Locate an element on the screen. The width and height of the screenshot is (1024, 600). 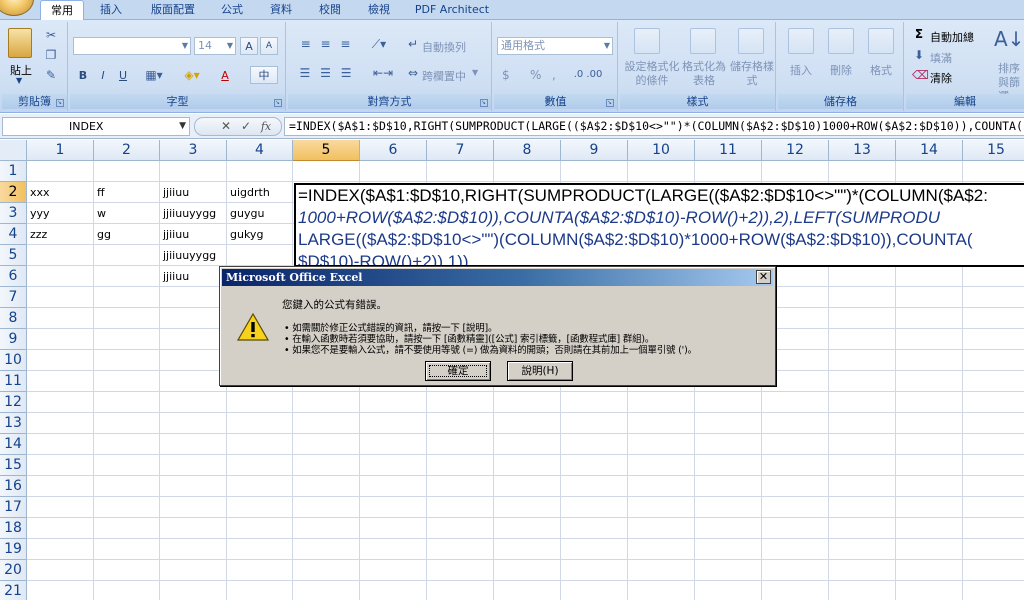
row-header: 1 is located at coordinates (13, 171).